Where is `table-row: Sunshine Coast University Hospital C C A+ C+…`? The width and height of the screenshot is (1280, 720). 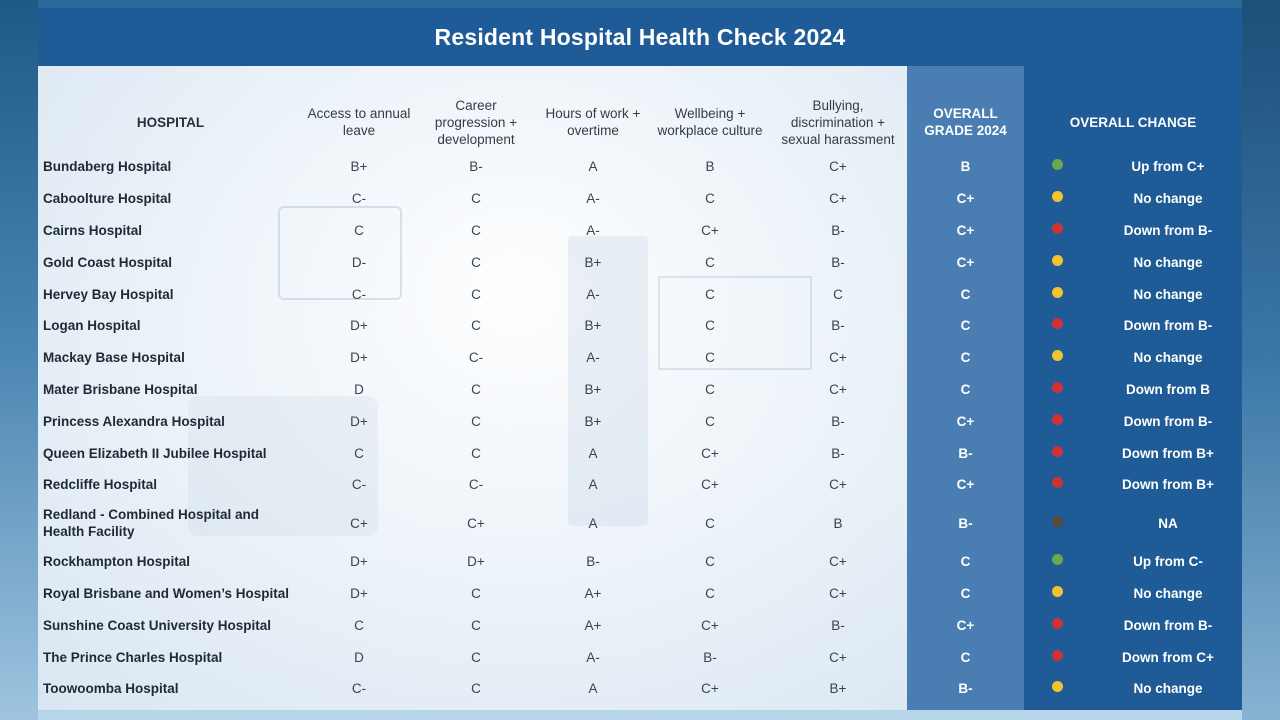
table-row: Sunshine Coast University Hospital C C A+ C+… is located at coordinates (640, 625).